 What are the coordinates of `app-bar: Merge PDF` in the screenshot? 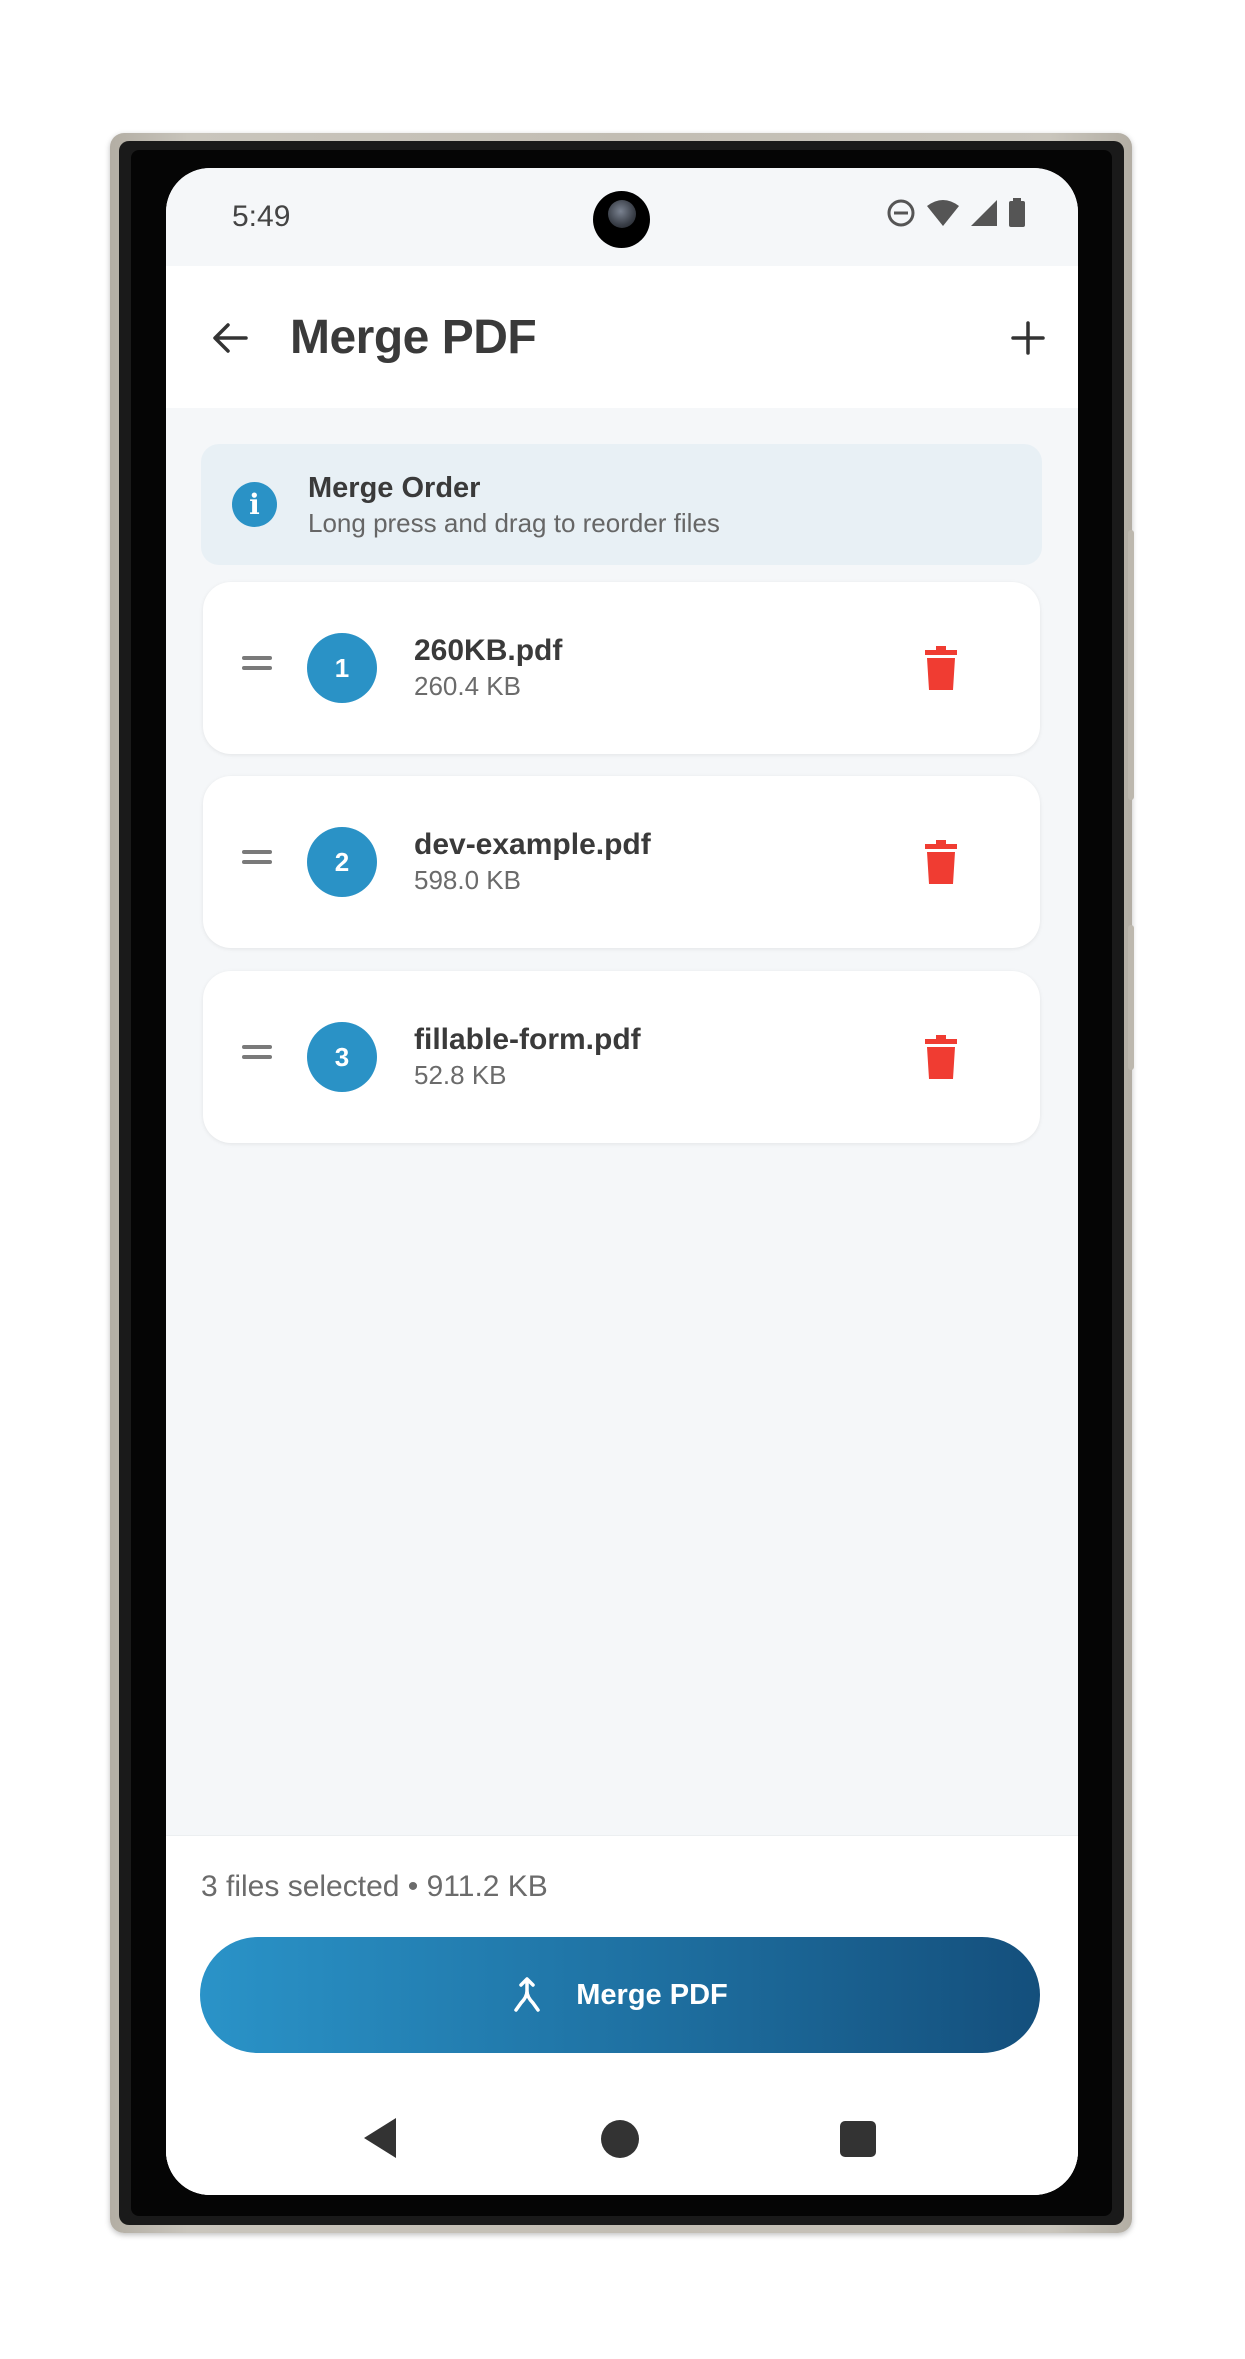 It's located at (622, 337).